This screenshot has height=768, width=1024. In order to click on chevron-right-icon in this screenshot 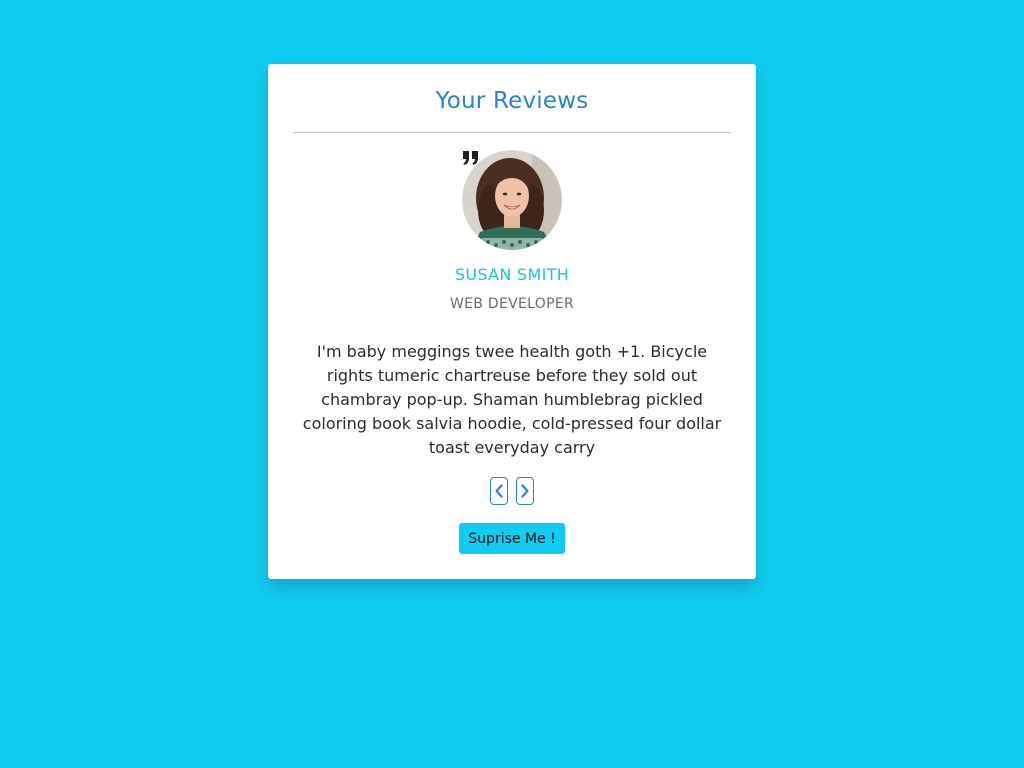, I will do `click(525, 491)`.